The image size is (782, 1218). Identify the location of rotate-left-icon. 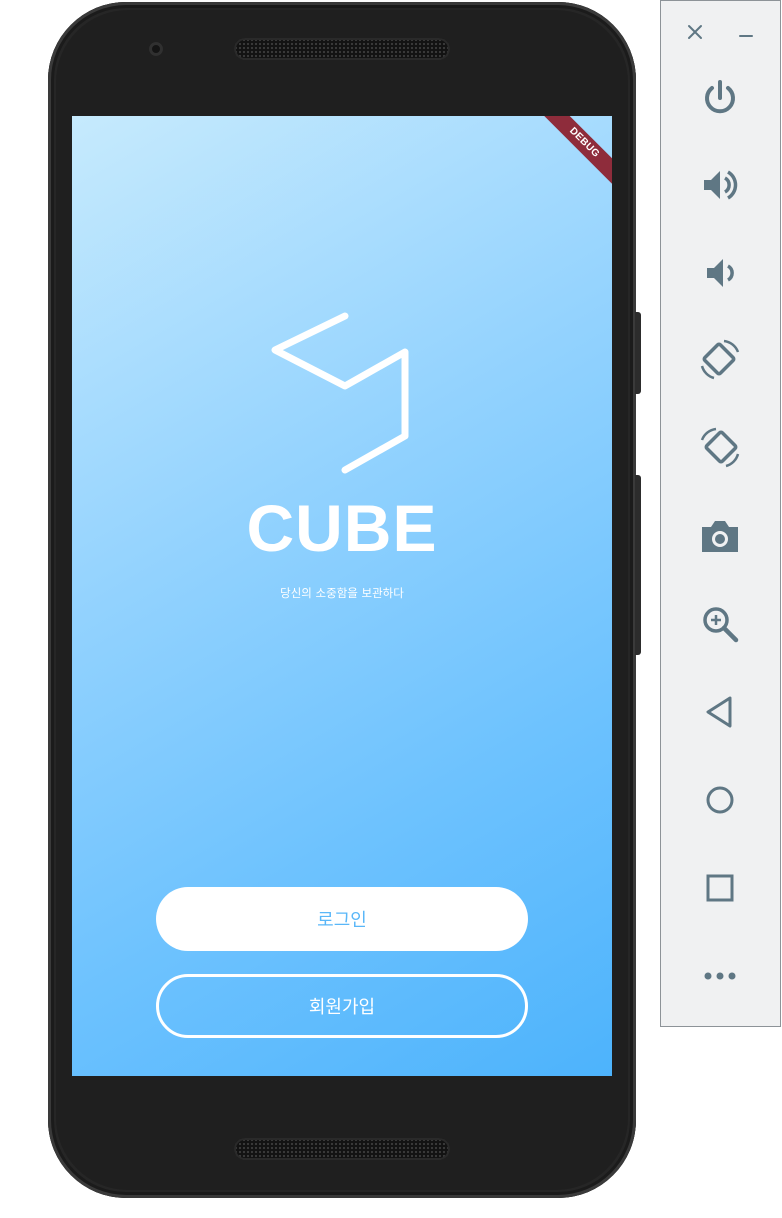
(720, 359).